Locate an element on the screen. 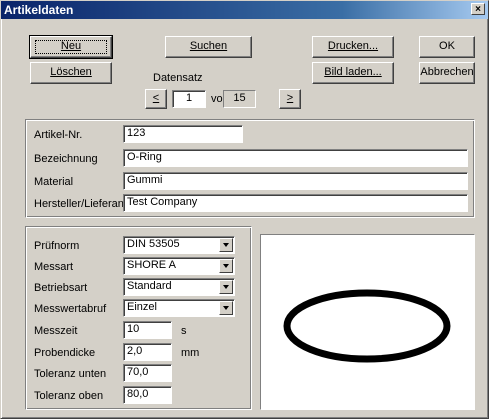 This screenshot has height=419, width=489. value-retrieval-value: Einzel is located at coordinates (142, 307).